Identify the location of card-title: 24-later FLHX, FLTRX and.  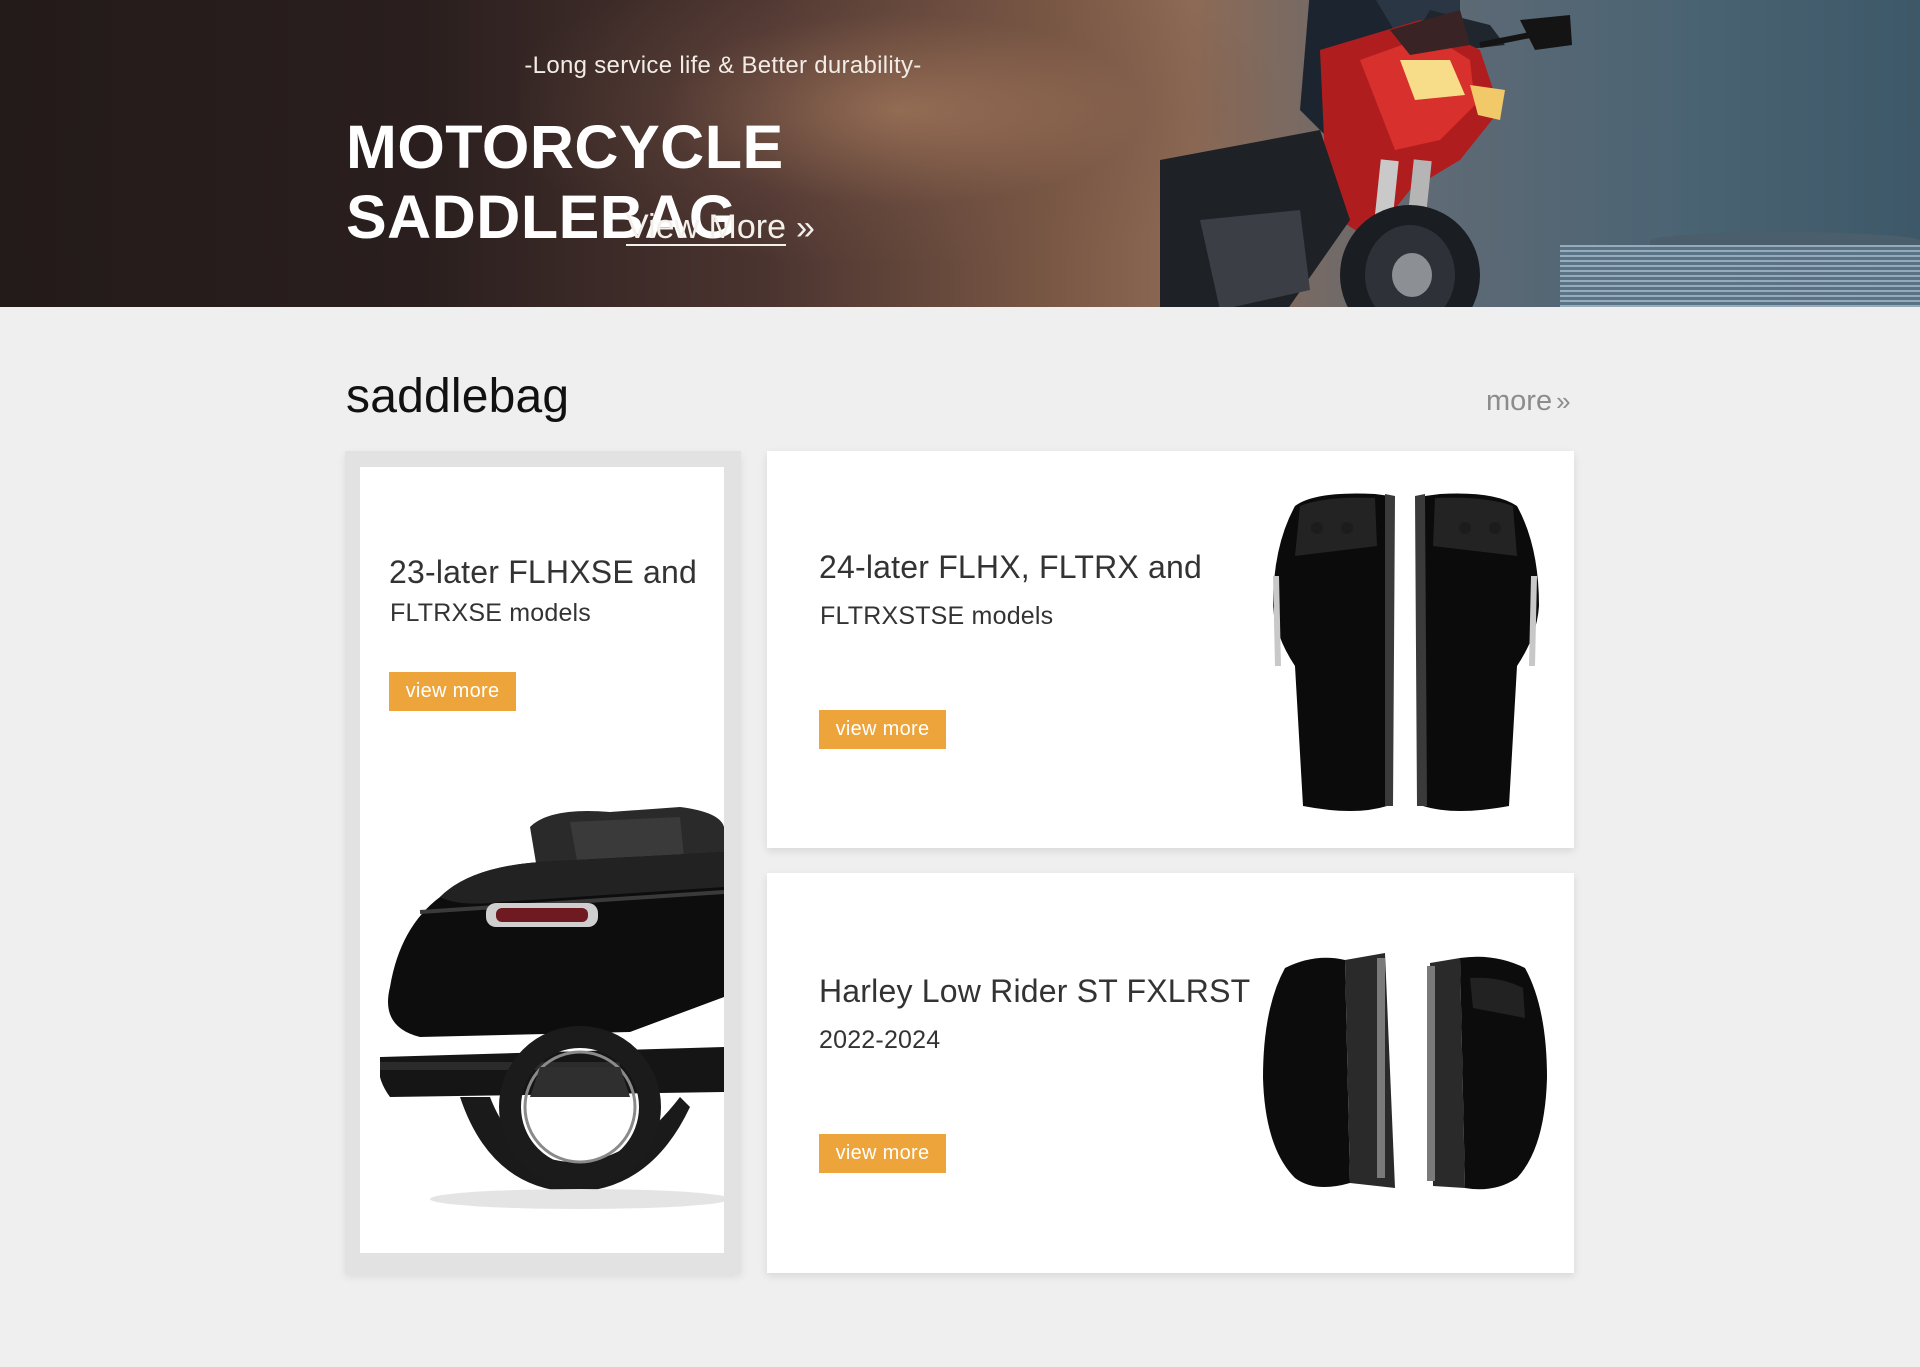
(1011, 567).